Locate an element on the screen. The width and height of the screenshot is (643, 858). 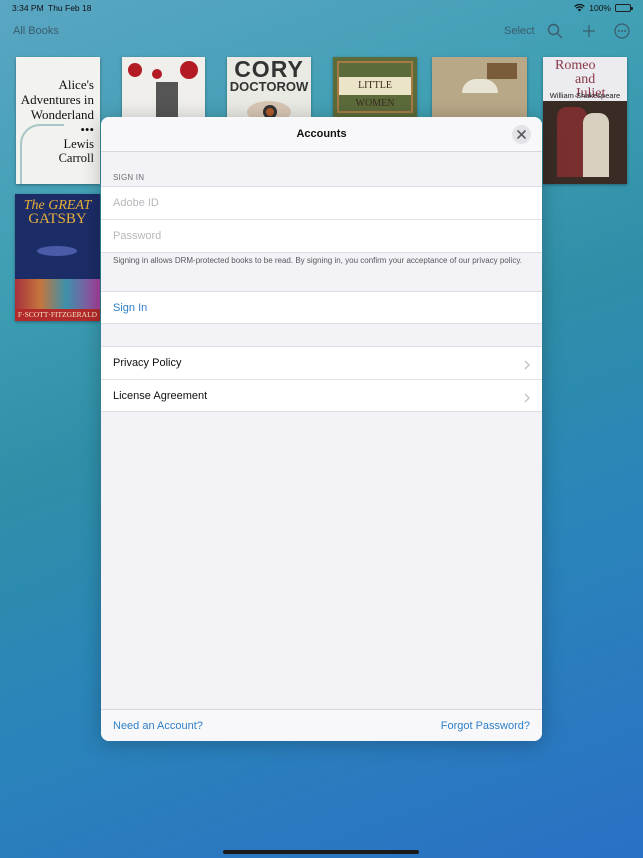
battery-icon is located at coordinates (624, 8).